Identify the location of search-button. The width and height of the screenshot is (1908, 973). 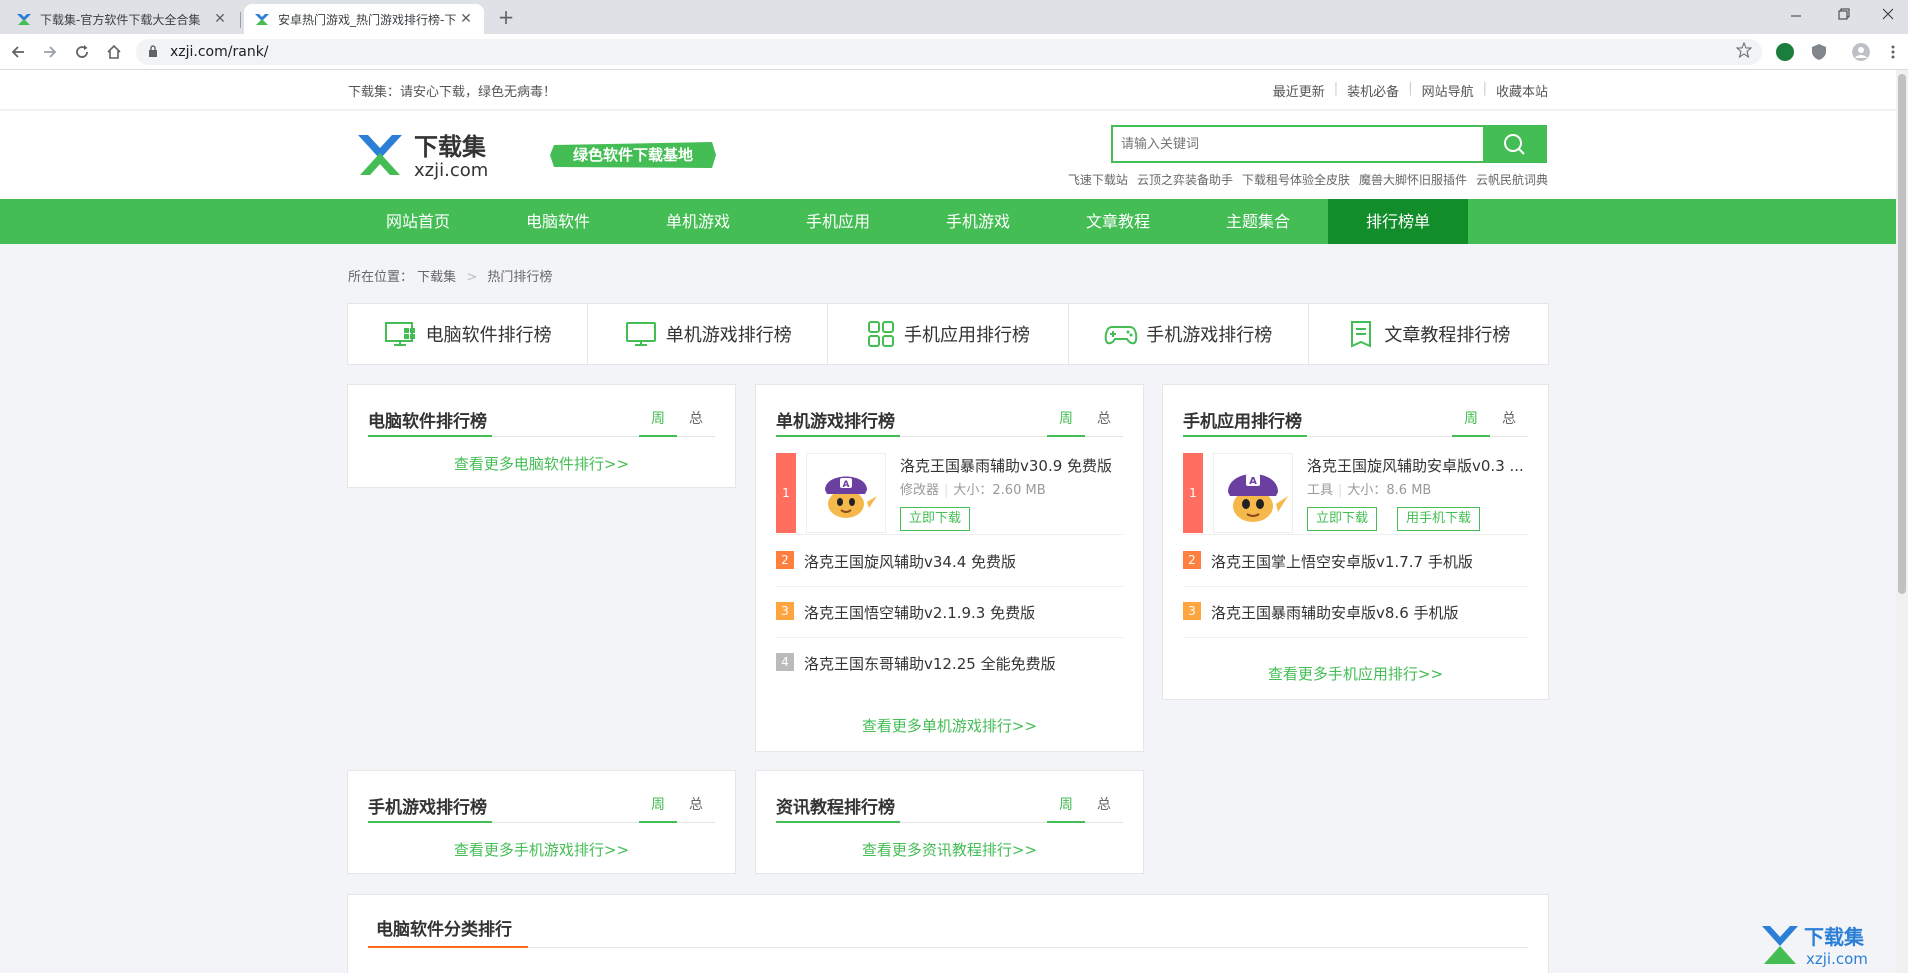
(1514, 144).